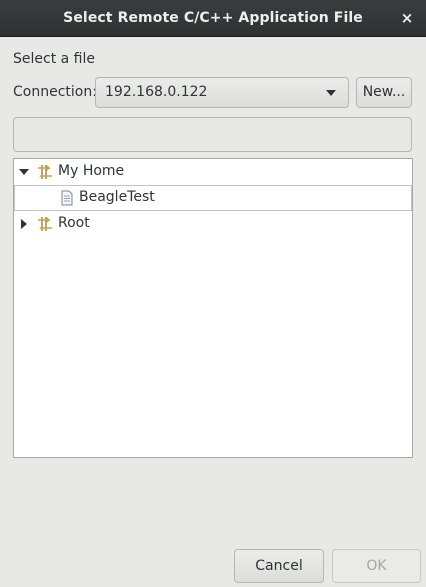  I want to click on connection-label: Connection:, so click(55, 92).